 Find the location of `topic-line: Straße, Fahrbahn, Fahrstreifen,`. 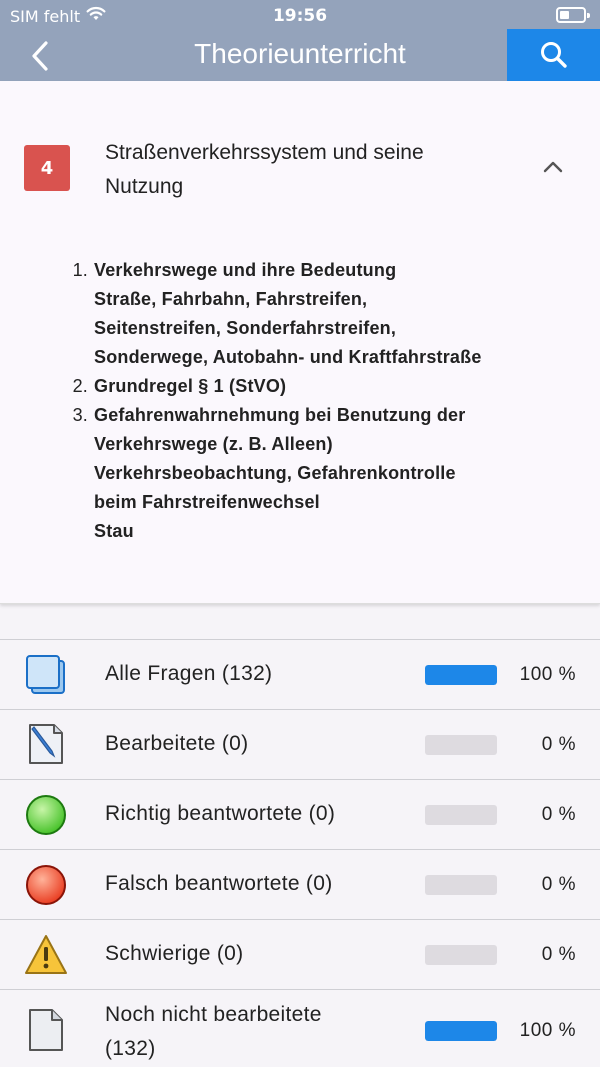

topic-line: Straße, Fahrbahn, Fahrstreifen, is located at coordinates (231, 299).